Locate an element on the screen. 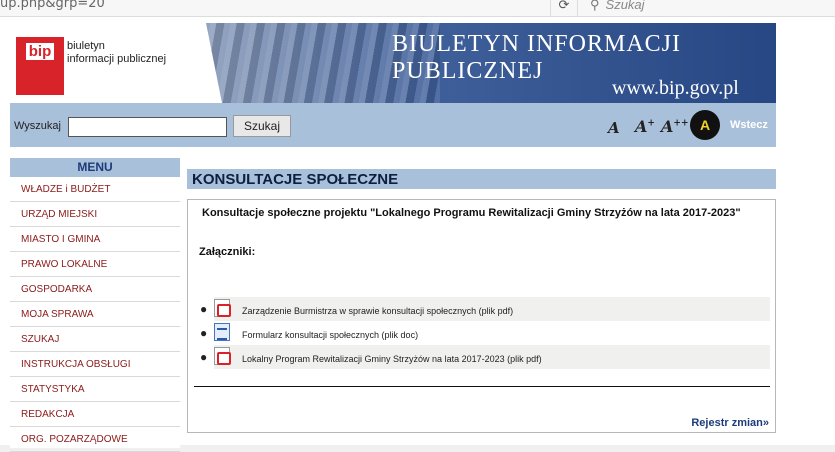  logo-line-1: biuletyn is located at coordinates (86, 46).